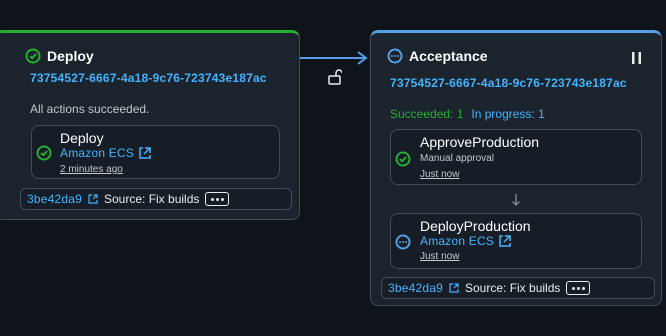 This screenshot has width=666, height=336. Describe the element at coordinates (427, 114) in the screenshot. I see `succeeded-count: Succeeded: 1` at that location.